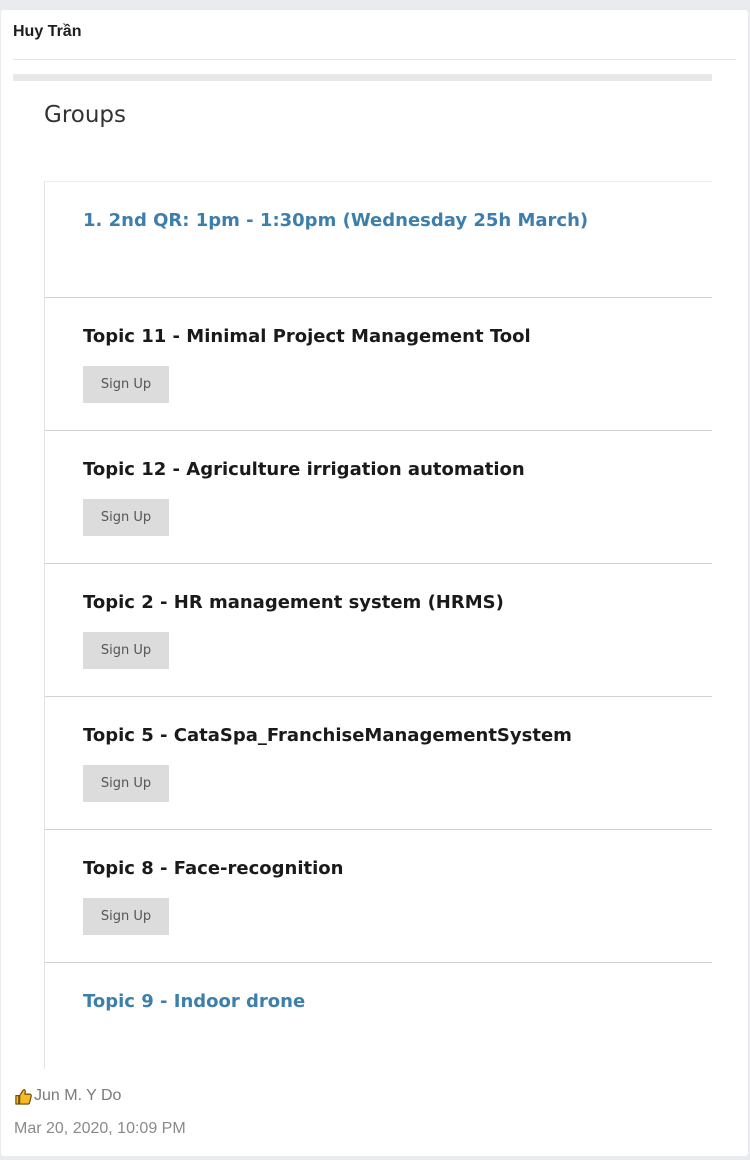 The image size is (750, 1160). I want to click on groups-heading: Groups, so click(85, 115).